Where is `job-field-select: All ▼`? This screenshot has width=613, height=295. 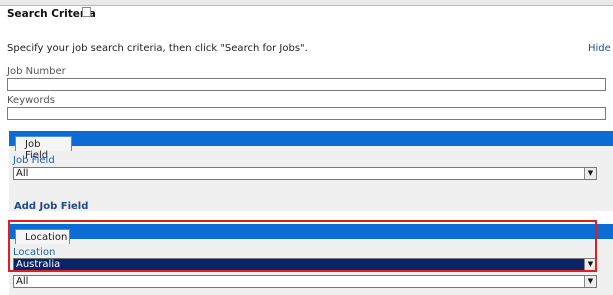
job-field-select: All ▼ is located at coordinates (305, 173).